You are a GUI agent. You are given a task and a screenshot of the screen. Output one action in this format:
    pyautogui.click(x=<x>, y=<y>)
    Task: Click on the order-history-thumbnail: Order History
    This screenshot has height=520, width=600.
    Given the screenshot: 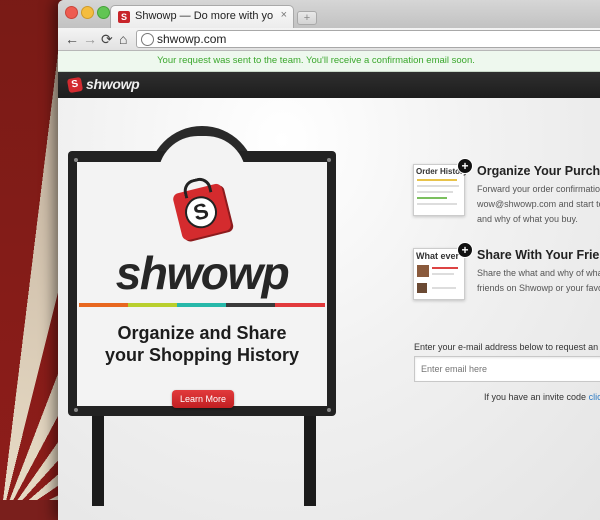 What is the action you would take?
    pyautogui.click(x=440, y=190)
    